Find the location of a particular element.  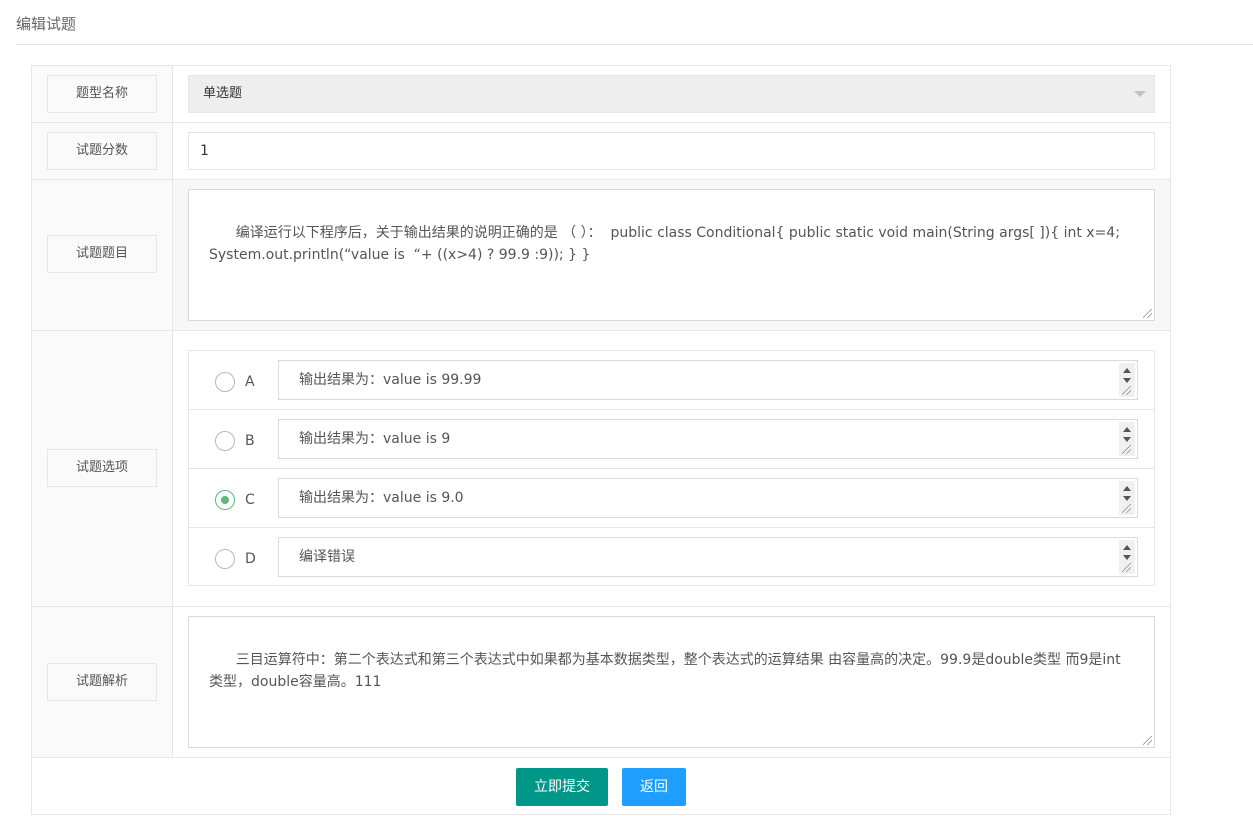

chevron-down-icon is located at coordinates (1140, 94).